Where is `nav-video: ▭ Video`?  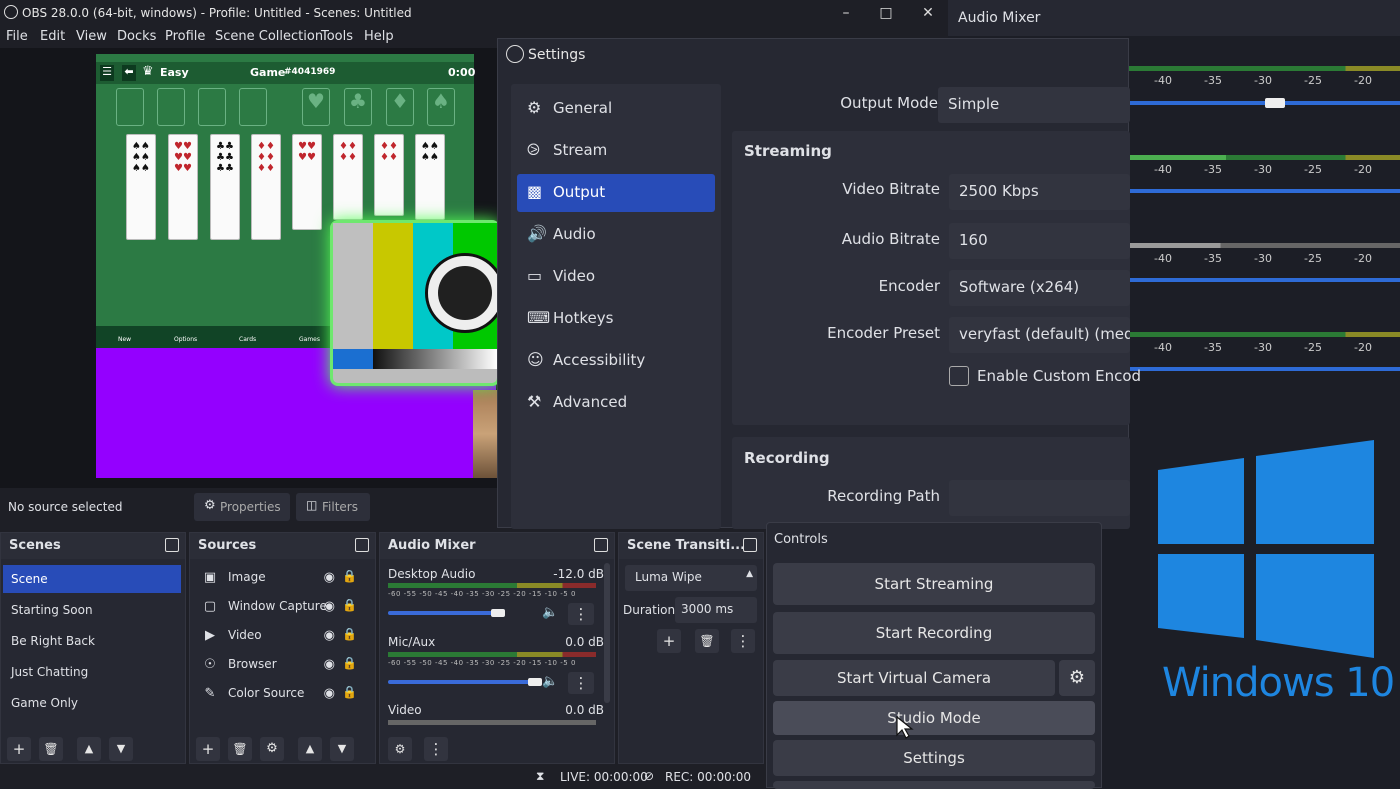
nav-video: ▭ Video is located at coordinates (616, 277).